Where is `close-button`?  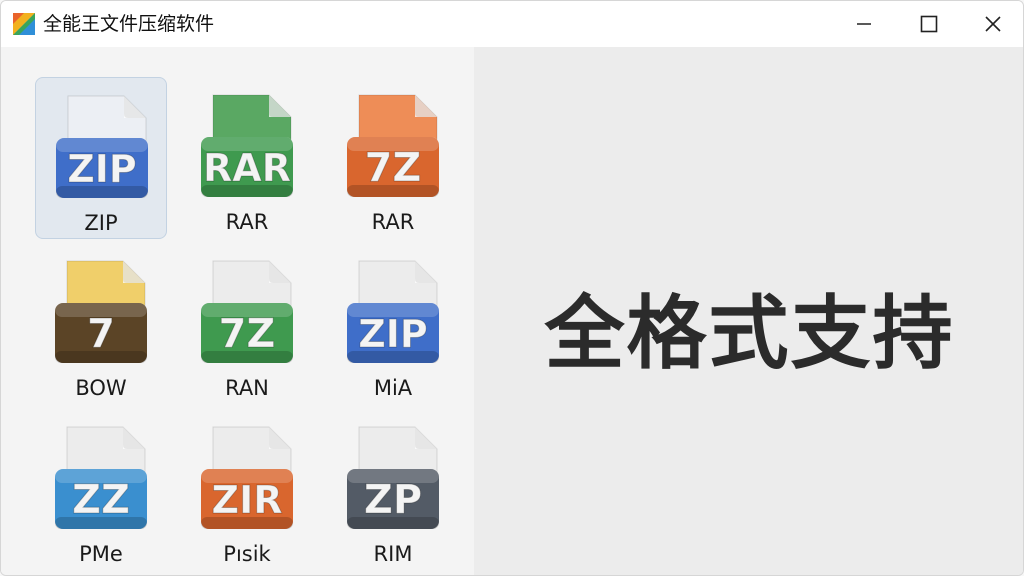
close-button is located at coordinates (992, 24).